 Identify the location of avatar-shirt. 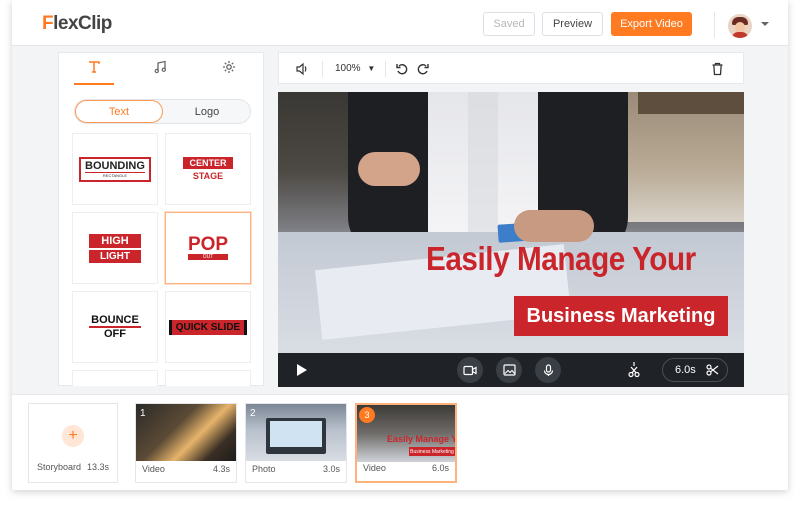
(740, 35).